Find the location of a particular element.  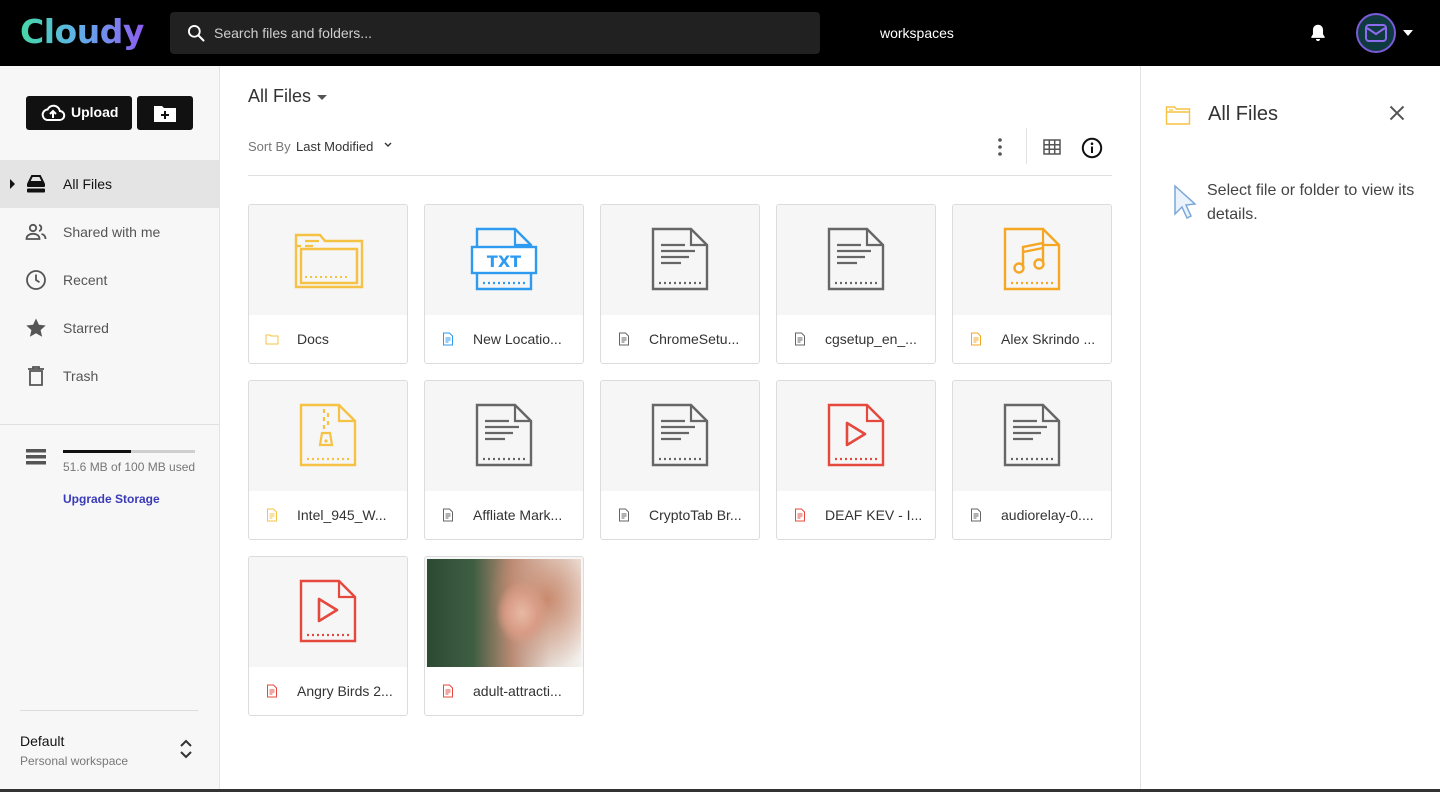

search-box is located at coordinates (495, 33).